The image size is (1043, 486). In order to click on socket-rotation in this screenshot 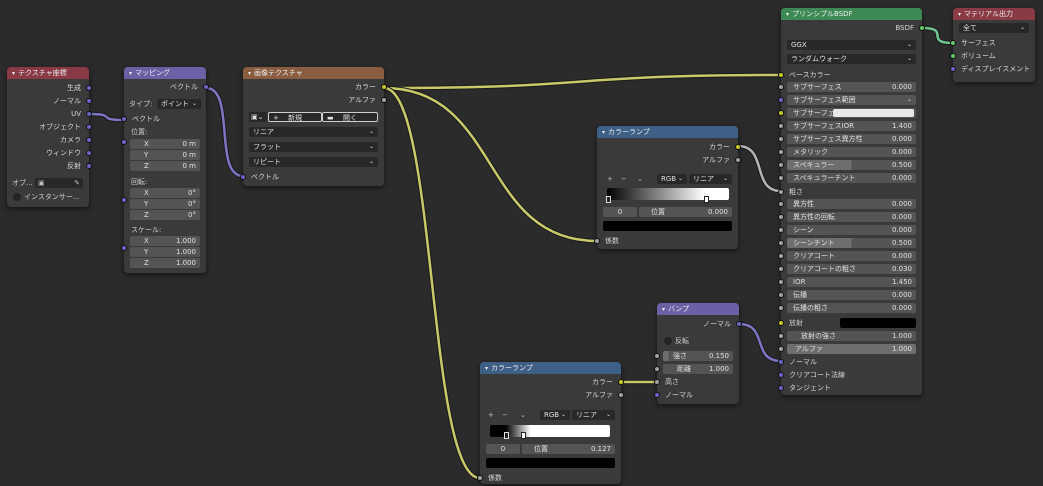, I will do `click(124, 200)`.